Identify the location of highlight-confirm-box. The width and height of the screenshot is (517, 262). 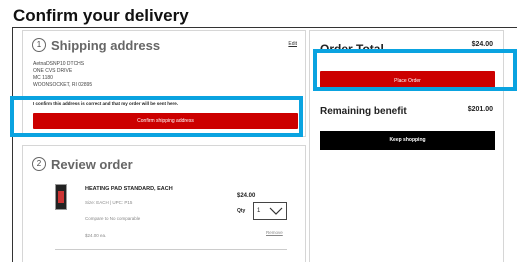
(156, 116).